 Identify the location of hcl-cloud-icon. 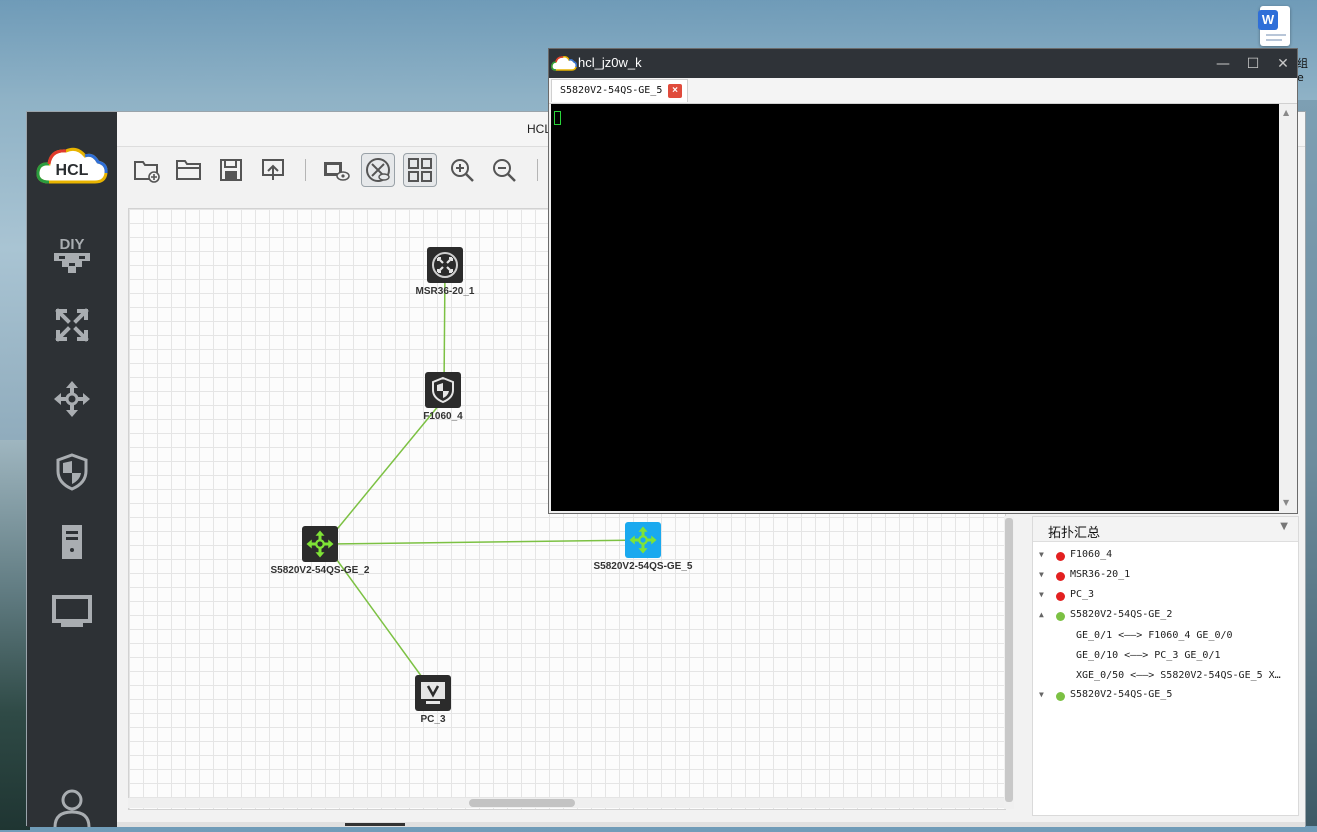
(564, 63).